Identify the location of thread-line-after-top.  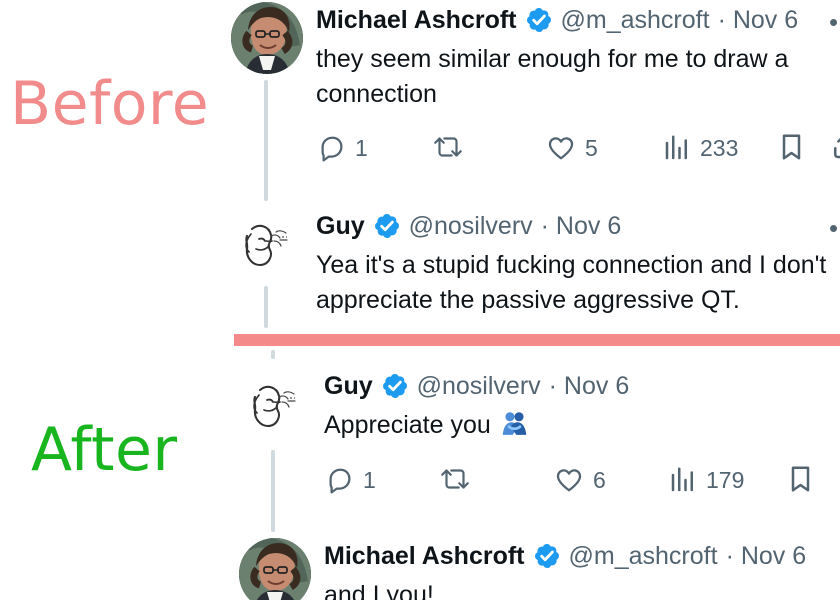
(273, 354).